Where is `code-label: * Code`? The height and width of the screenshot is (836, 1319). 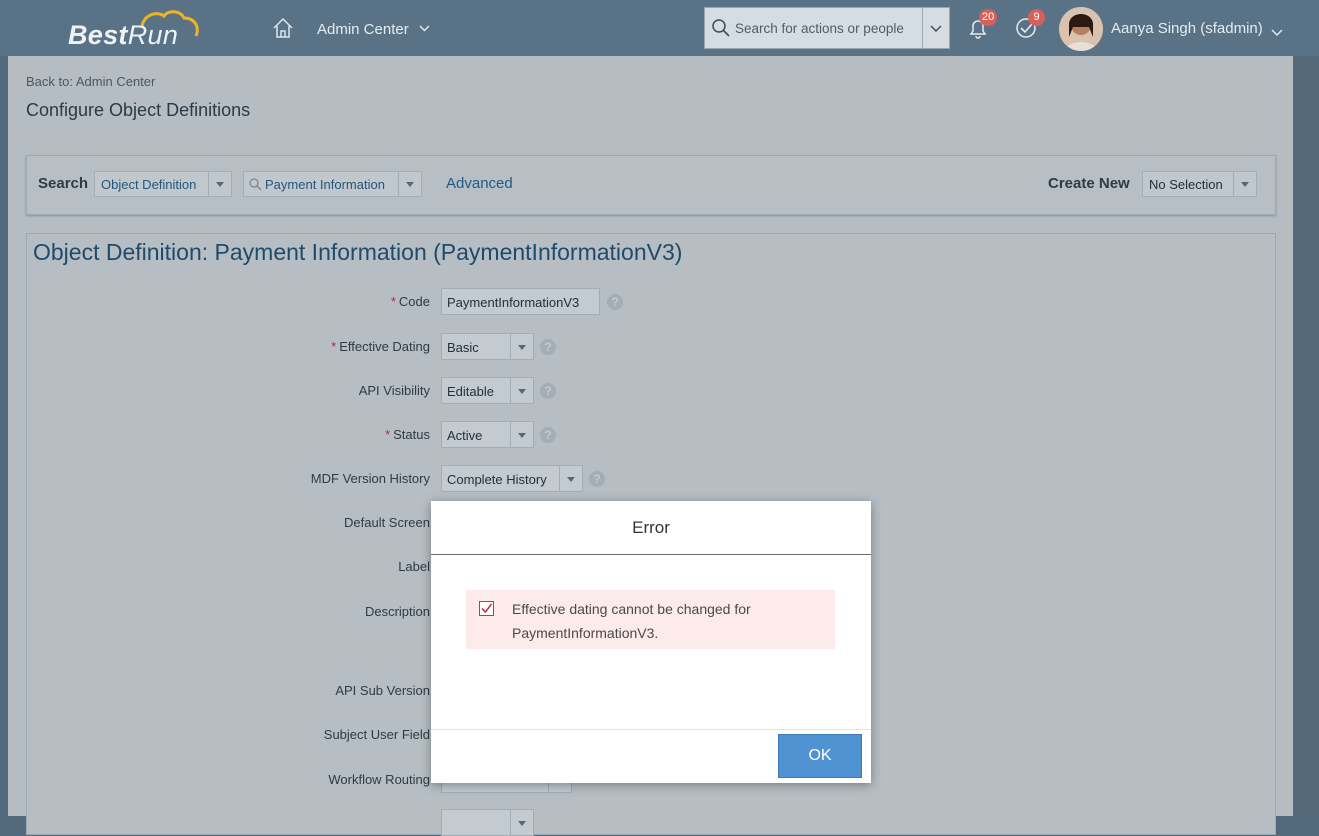
code-label: * Code is located at coordinates (410, 301).